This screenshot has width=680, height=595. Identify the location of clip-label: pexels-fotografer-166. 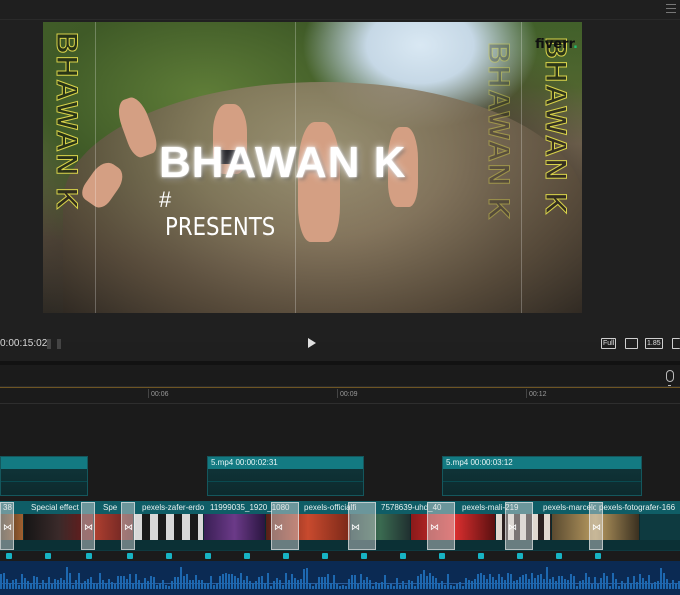
(638, 507).